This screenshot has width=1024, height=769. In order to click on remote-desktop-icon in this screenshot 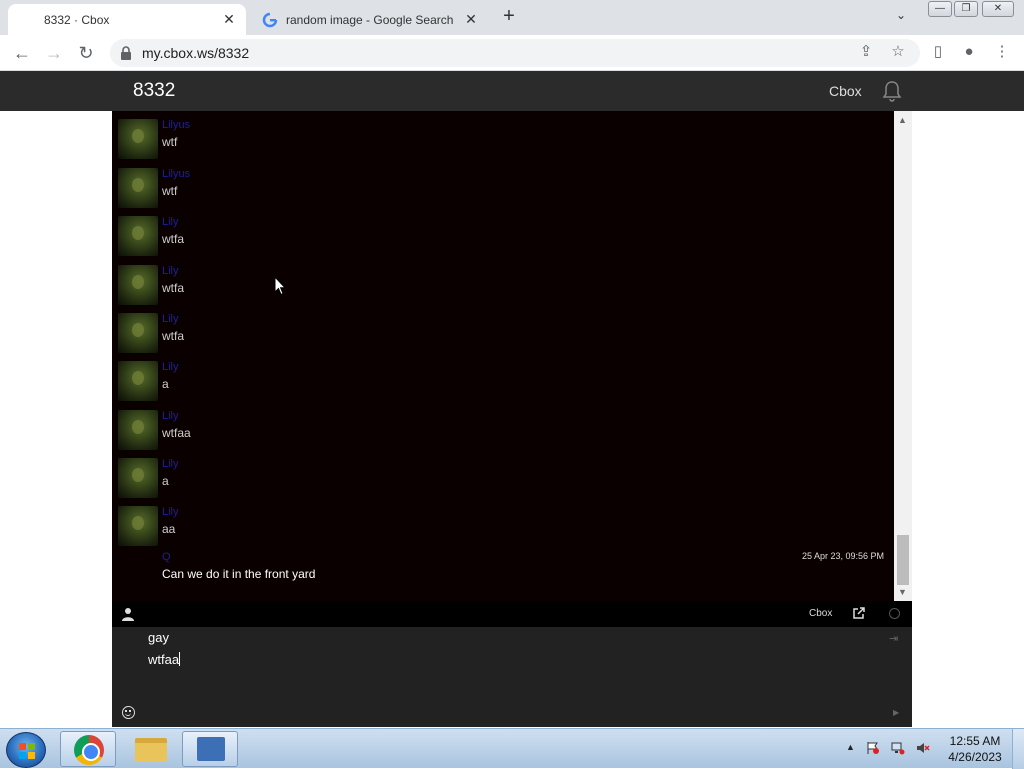, I will do `click(211, 749)`.